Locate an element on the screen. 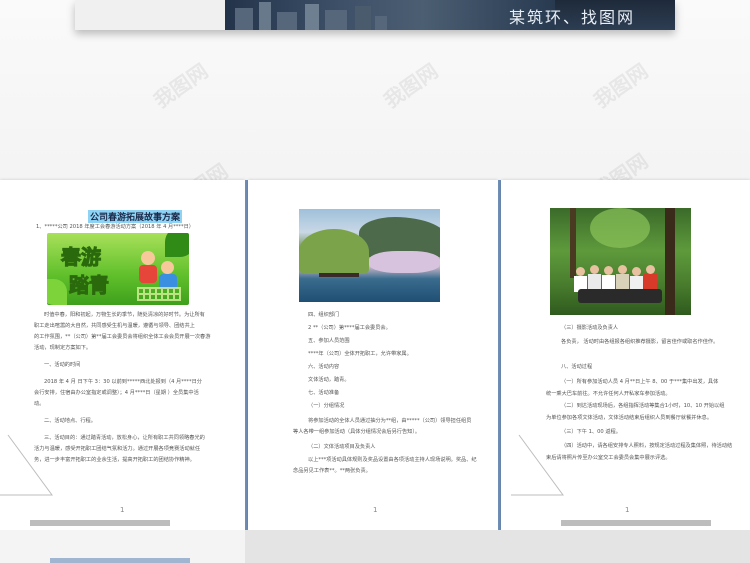 This screenshot has width=750, height=563. paragraph-line: 将参加活动的全体人员通过抽分为**组，由*****（公司）领导担任组员 is located at coordinates (390, 421).